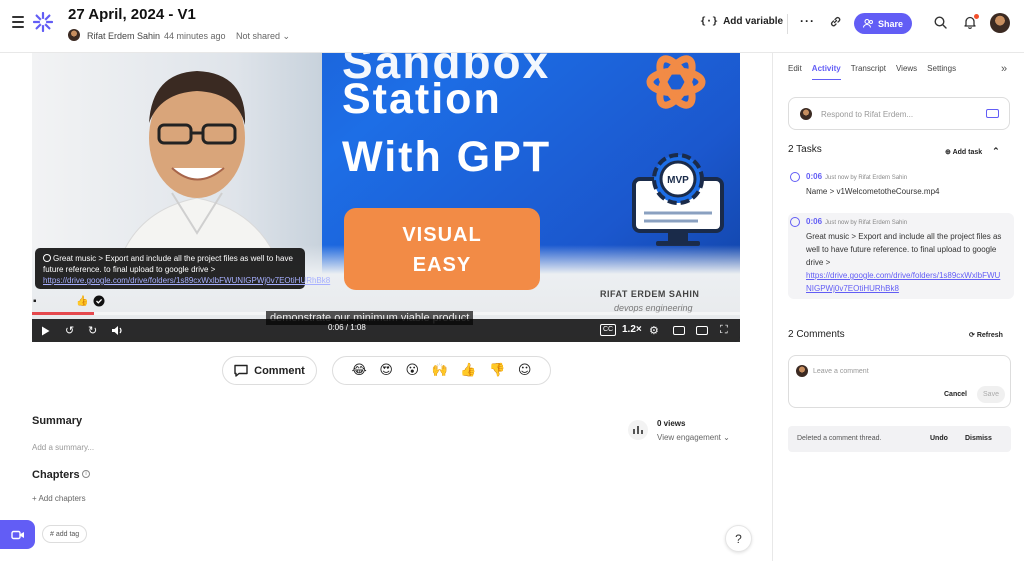  I want to click on task-text: Name > v1WelcometotheCourse.mp4, so click(873, 191).